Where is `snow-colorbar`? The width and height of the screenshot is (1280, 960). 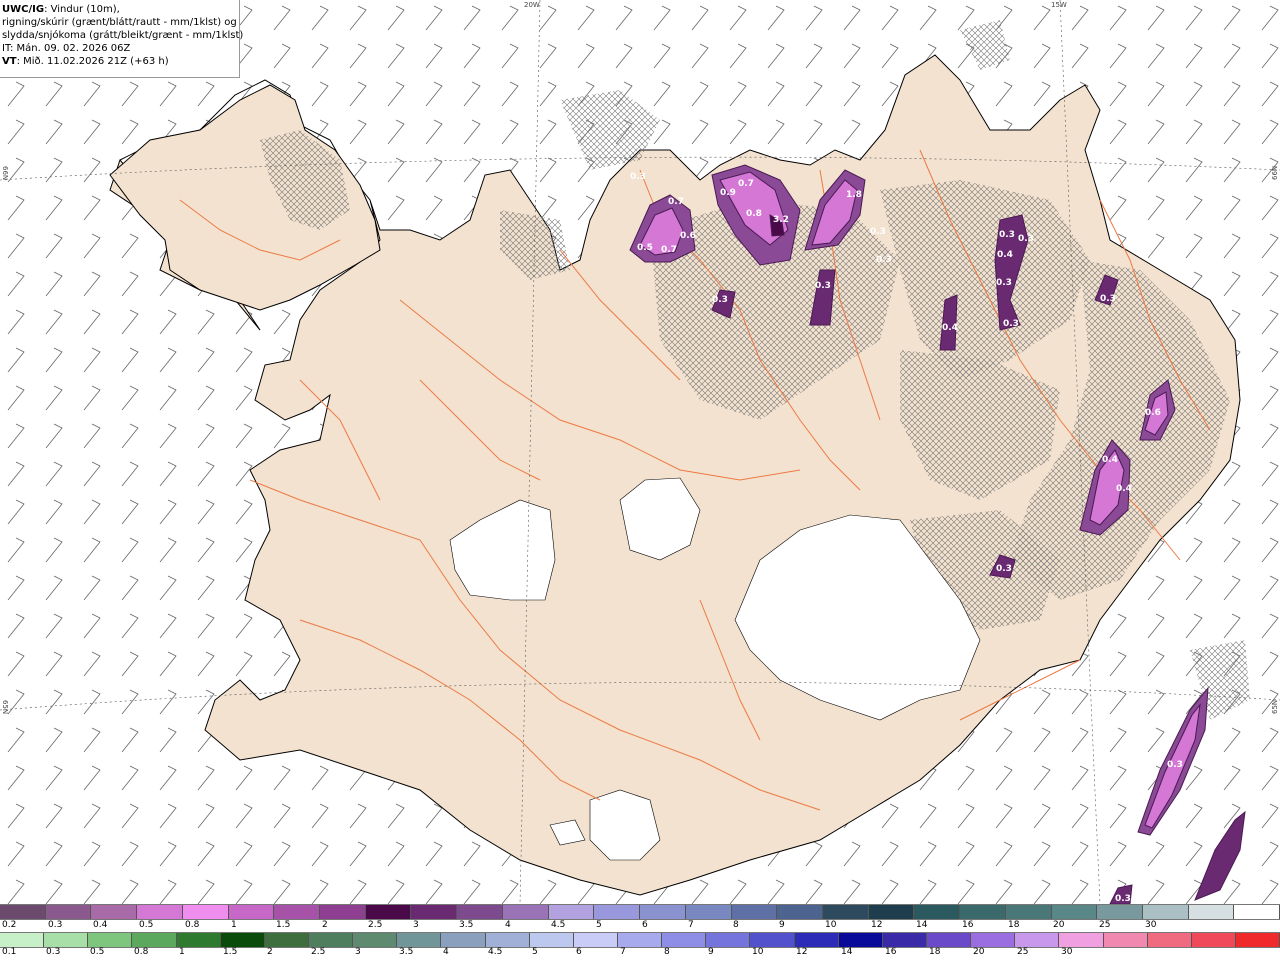
snow-colorbar is located at coordinates (640, 912).